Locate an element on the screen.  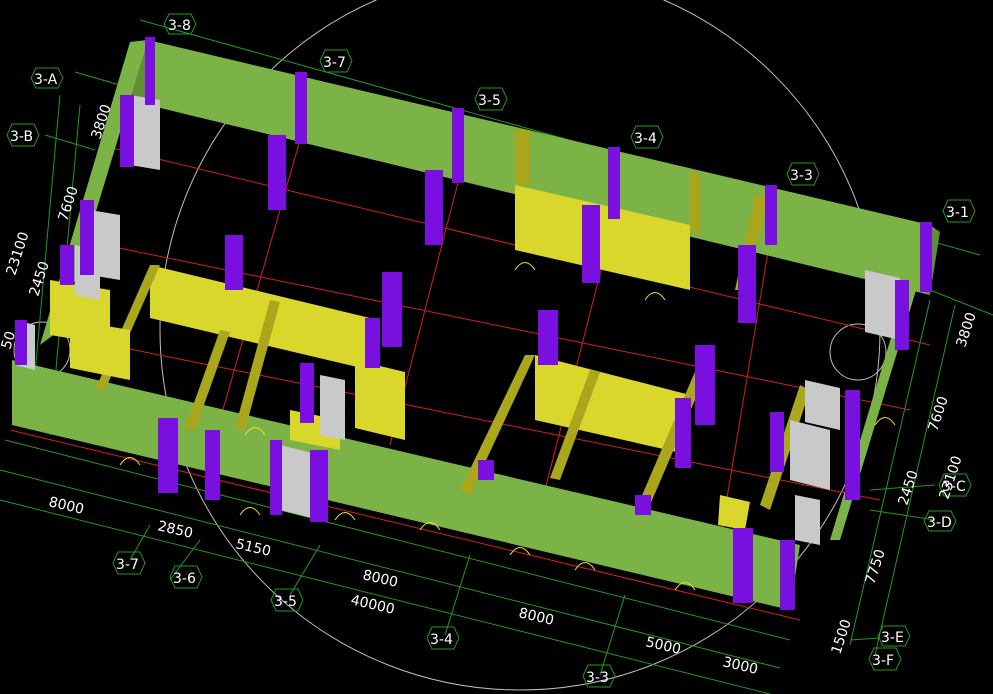
axis-label-3-D: 3-D is located at coordinates (939, 523).